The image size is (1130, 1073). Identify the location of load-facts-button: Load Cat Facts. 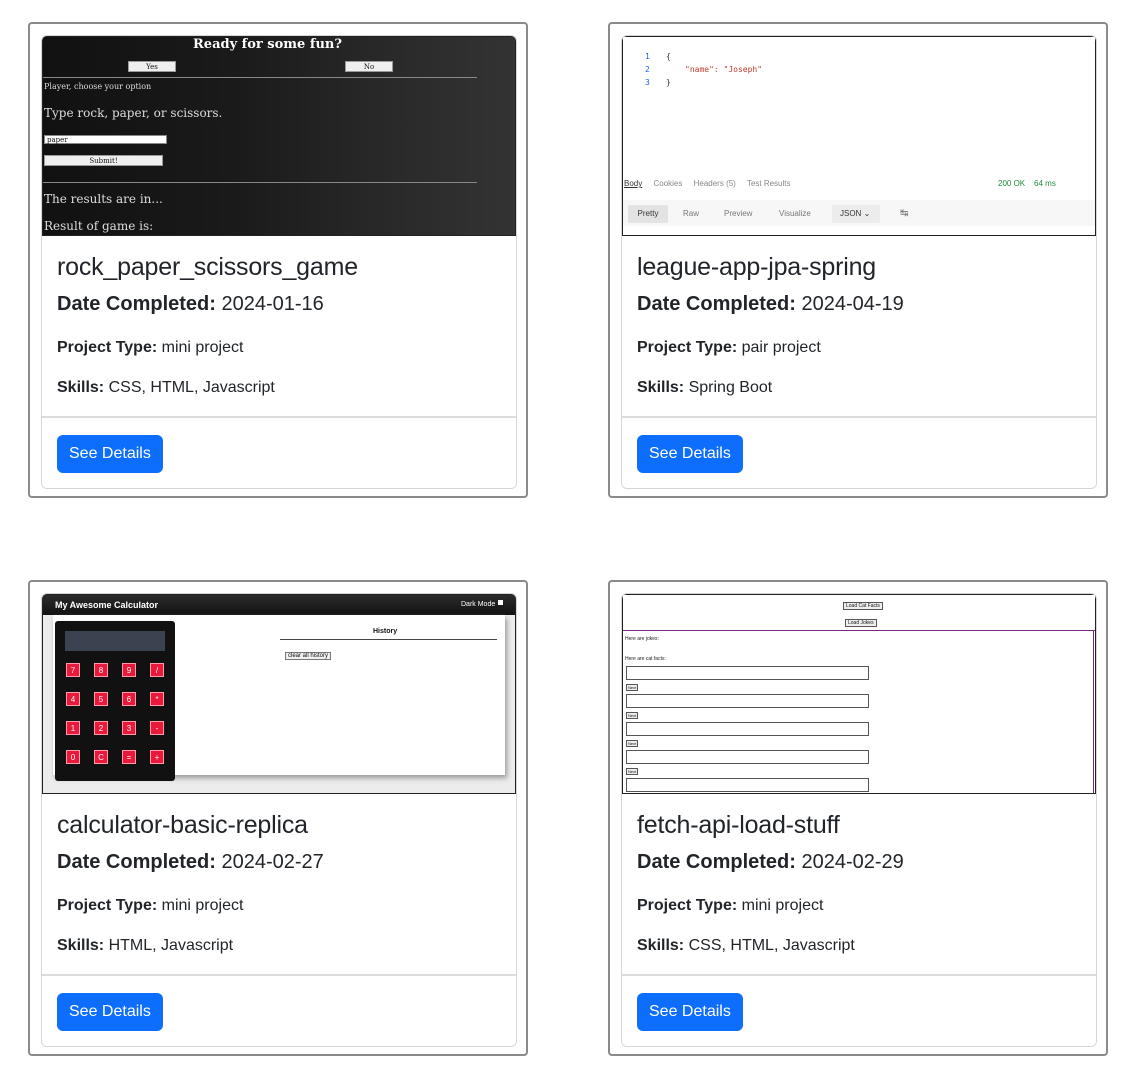
(863, 606).